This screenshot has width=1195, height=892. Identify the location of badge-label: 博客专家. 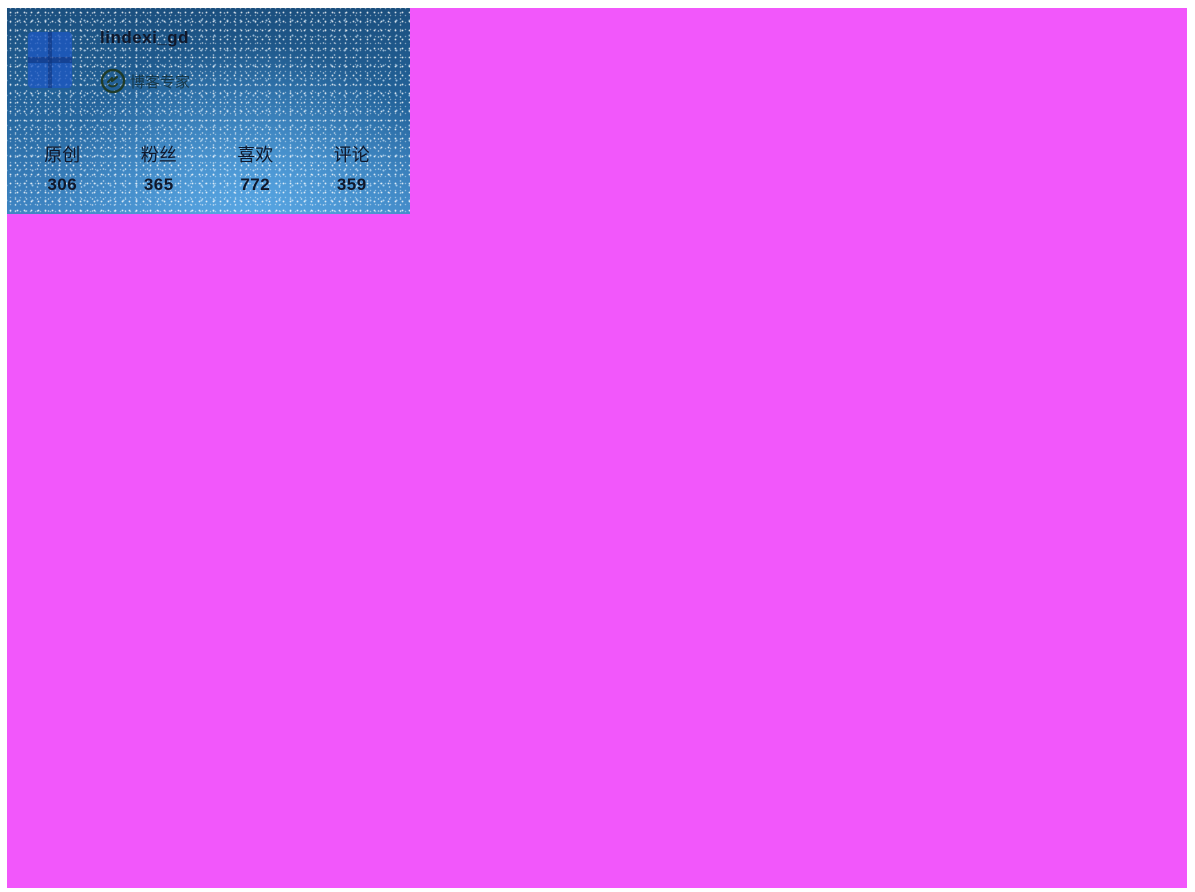
(160, 82).